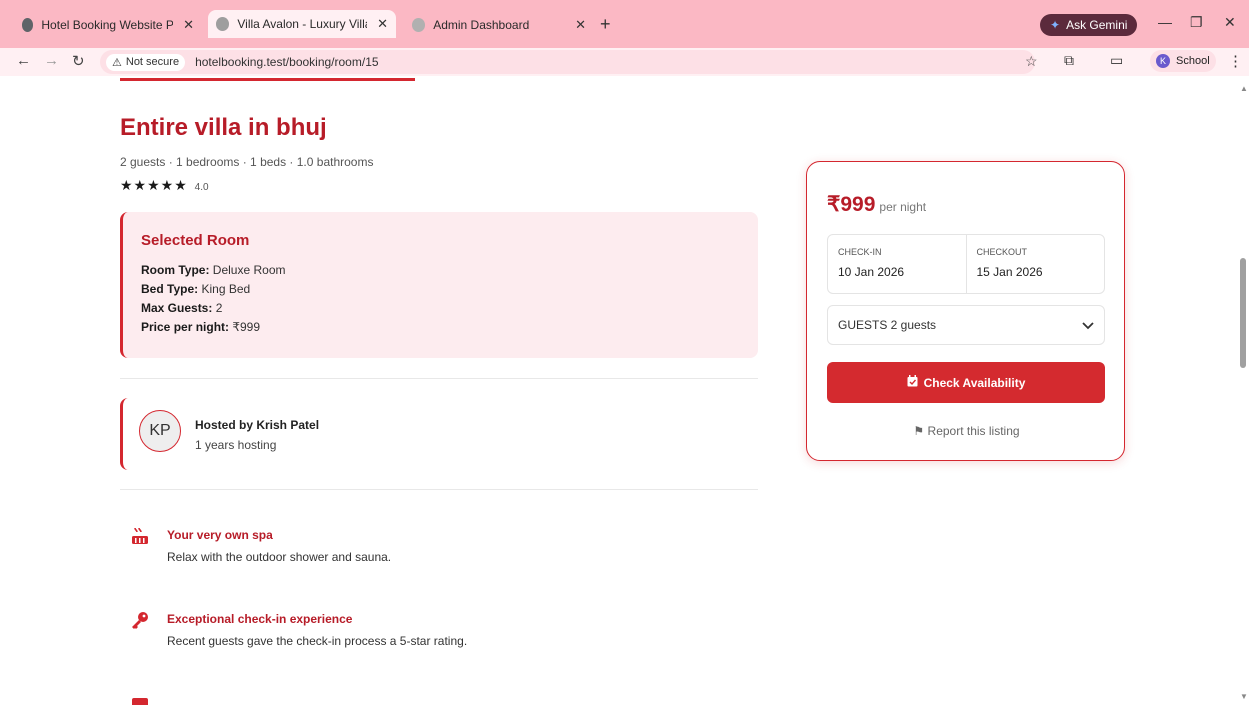 The width and height of the screenshot is (1249, 705). I want to click on not-secure-chip: ⚠ Not secure, so click(146, 62).